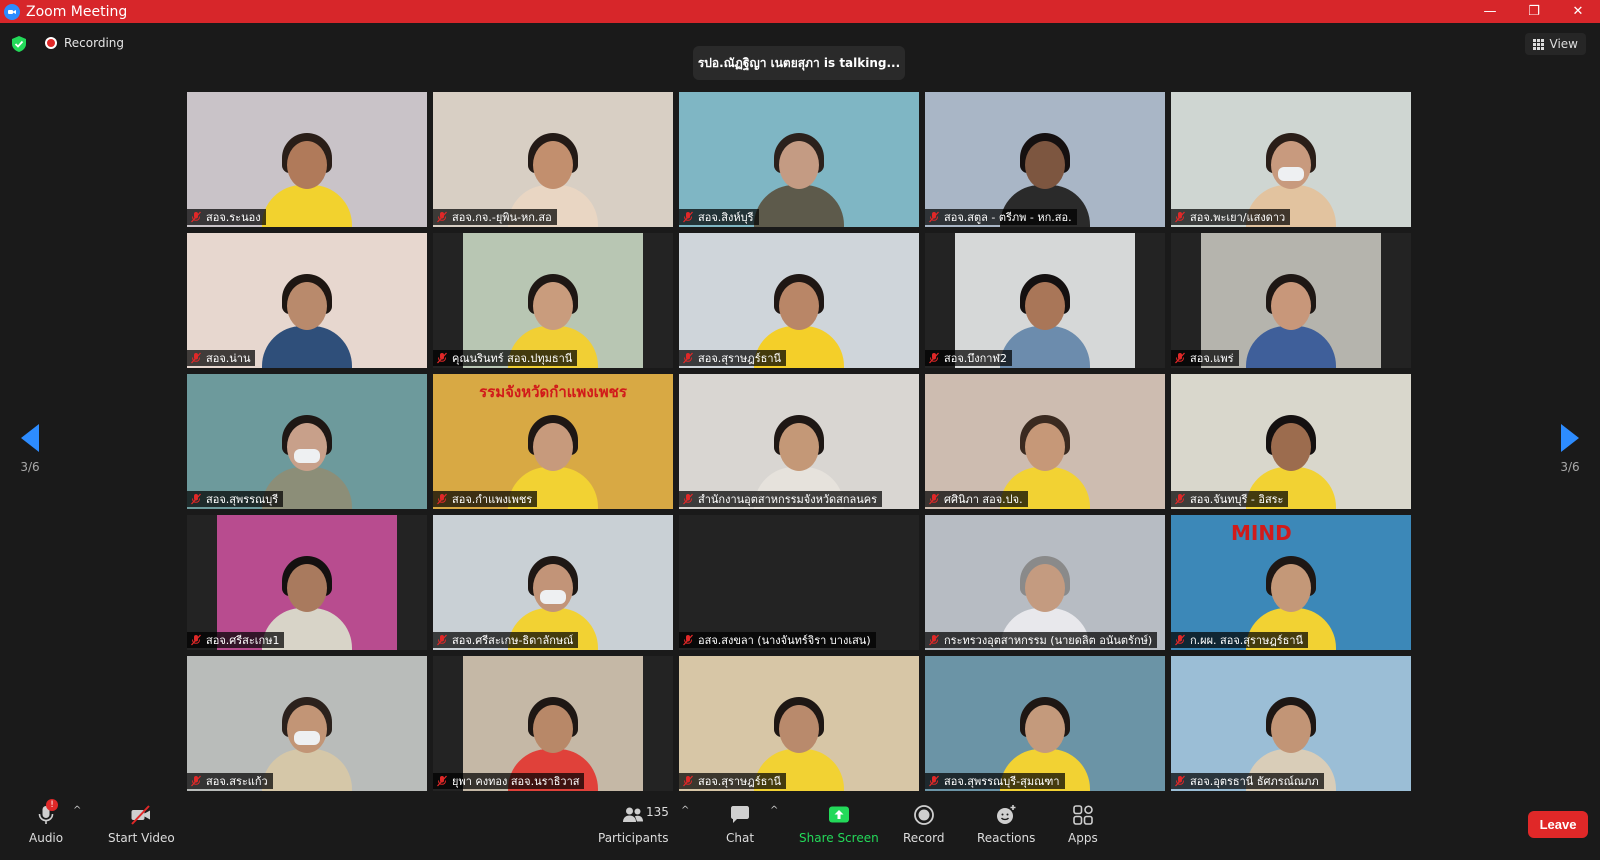 The width and height of the screenshot is (1600, 860). I want to click on participant-name: สอจ.ศรีสะเกษ-ธิดาลักษณ์, so click(513, 640).